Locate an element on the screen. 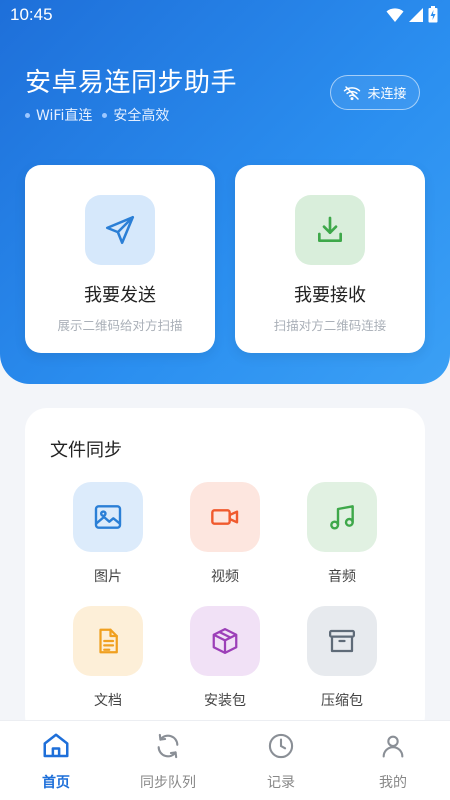 This screenshot has width=450, height=800. tab-sync-queue: 同步队列 is located at coordinates (168, 760).